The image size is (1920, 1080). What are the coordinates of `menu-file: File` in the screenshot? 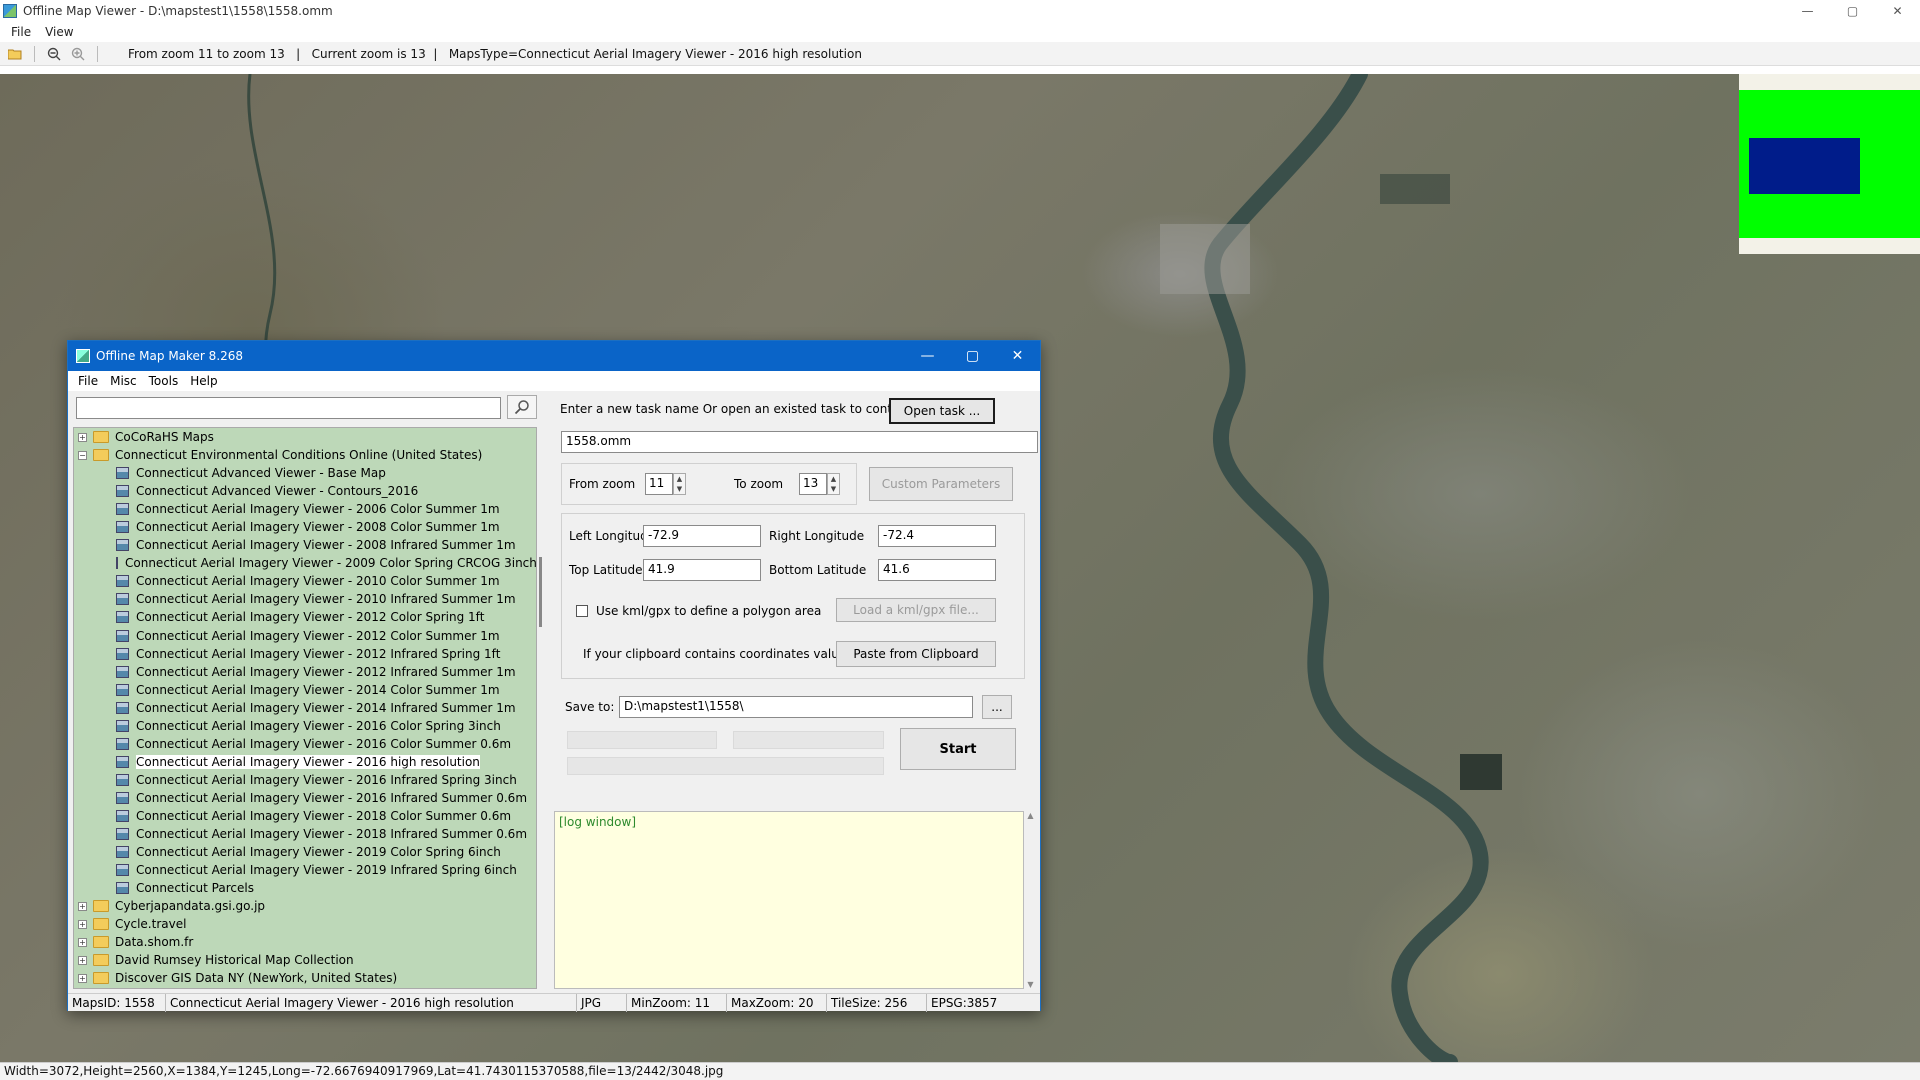 It's located at (21, 32).